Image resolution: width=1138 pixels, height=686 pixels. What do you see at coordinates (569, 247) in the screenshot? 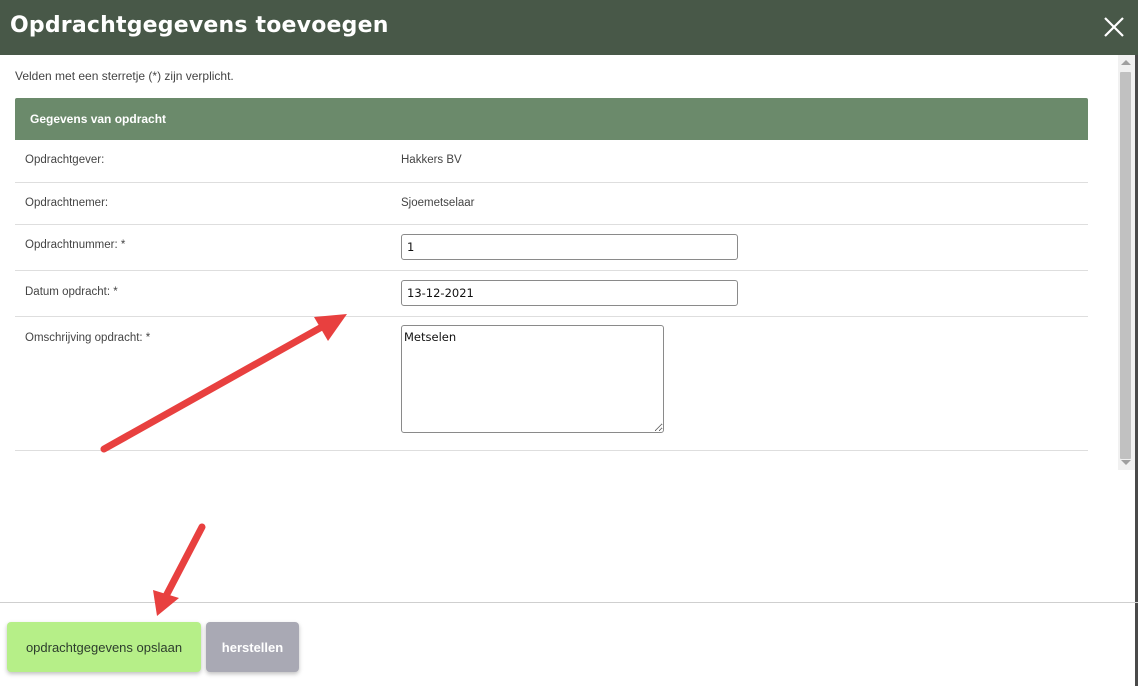
I see `assignment-number-input` at bounding box center [569, 247].